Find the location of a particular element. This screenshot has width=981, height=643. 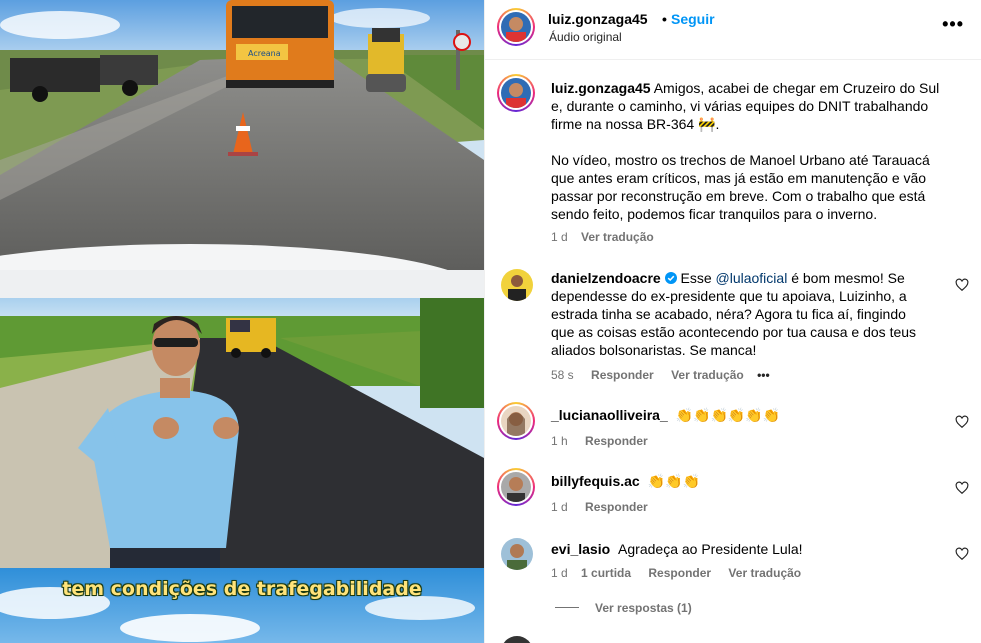

likes-count: 1 curtida is located at coordinates (606, 573).